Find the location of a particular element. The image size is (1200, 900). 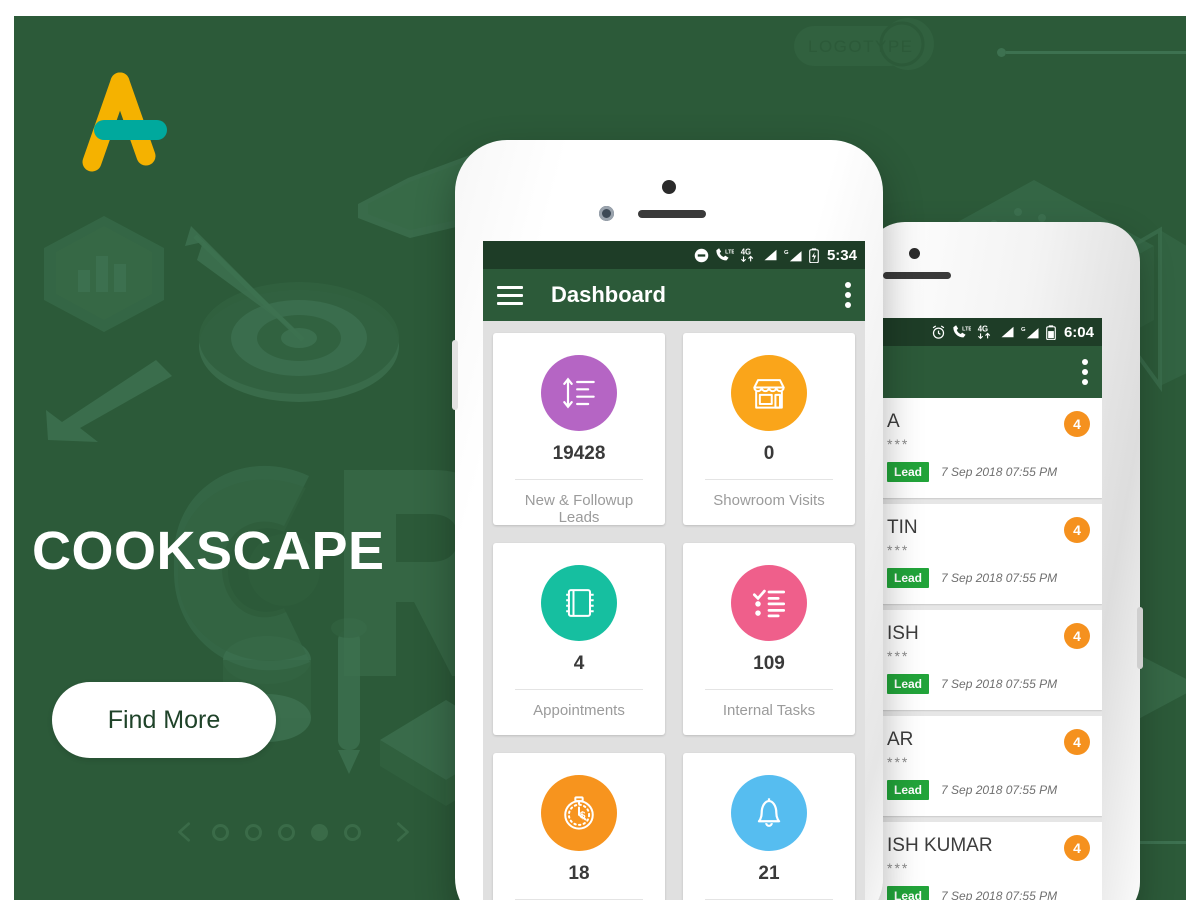

lead-name: A is located at coordinates (893, 421).